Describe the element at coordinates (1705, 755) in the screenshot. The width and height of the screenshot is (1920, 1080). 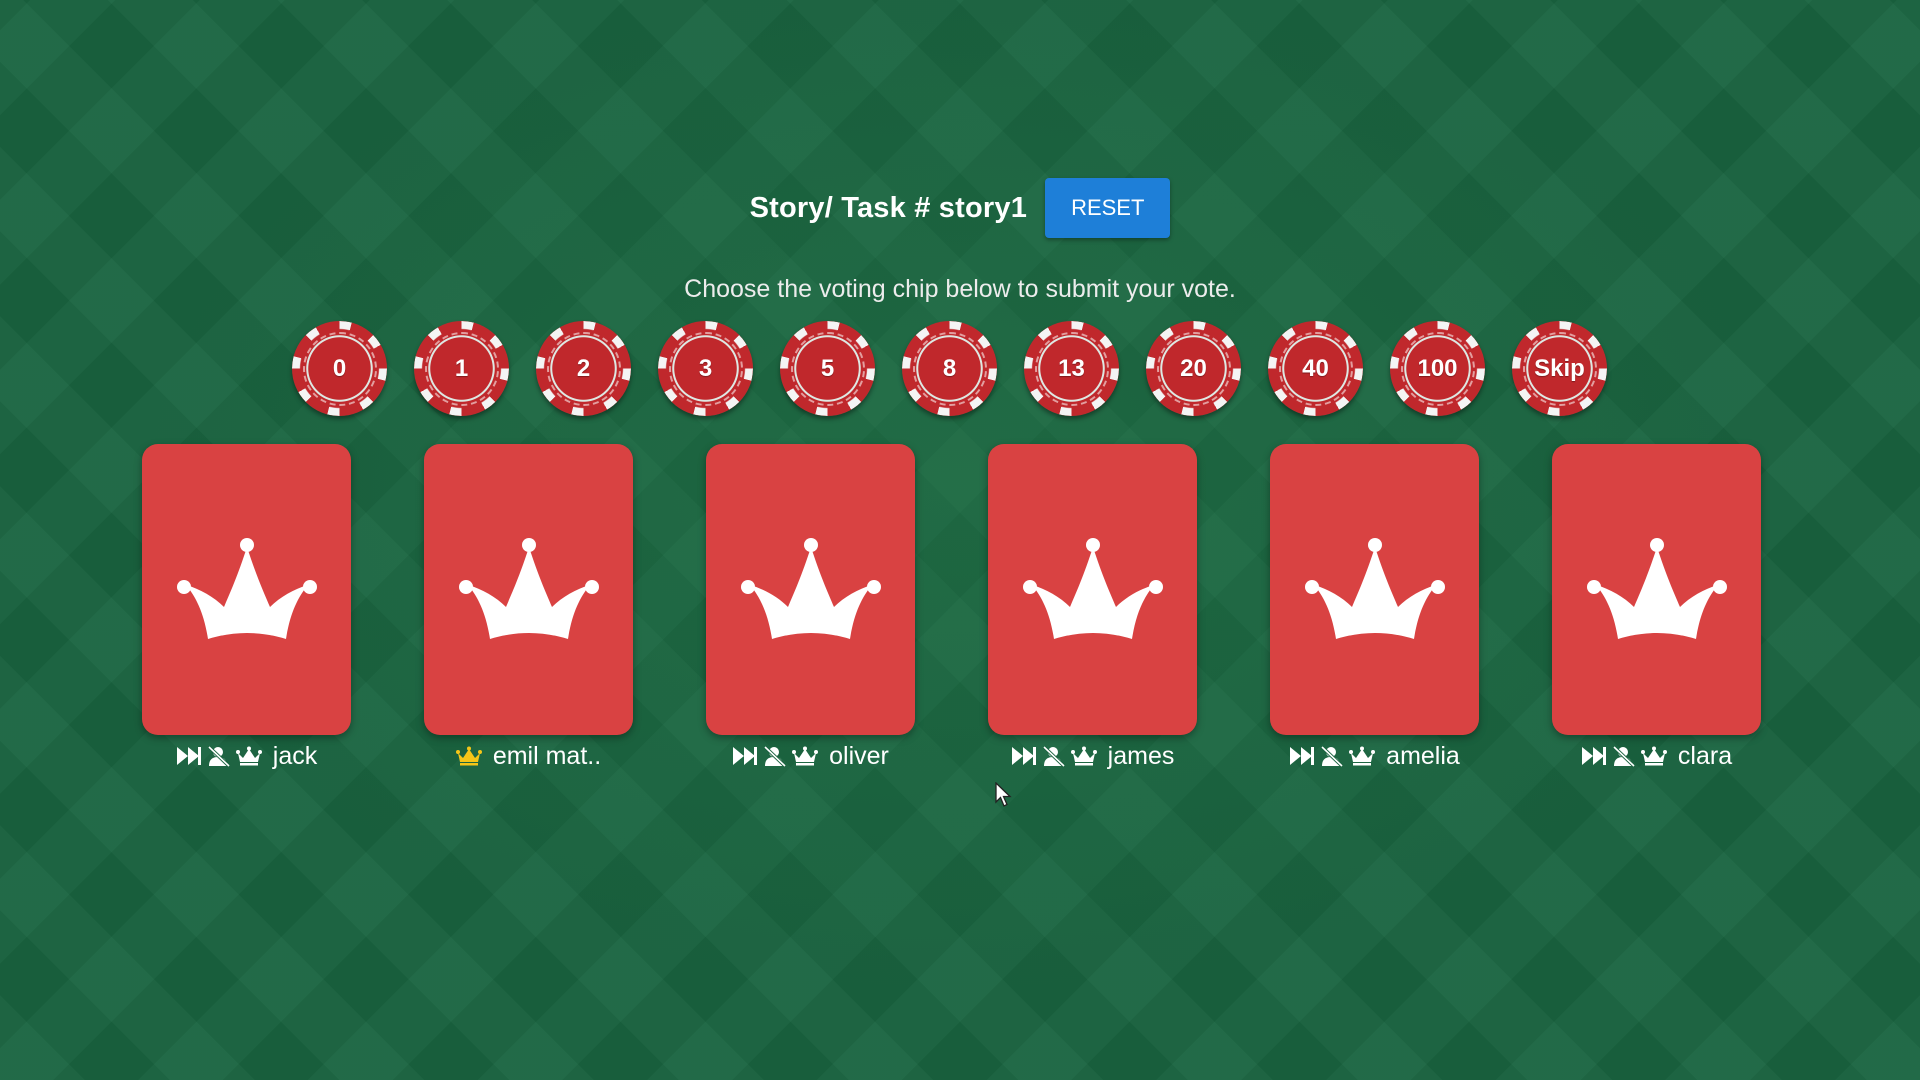
I see `player-name: clara` at that location.